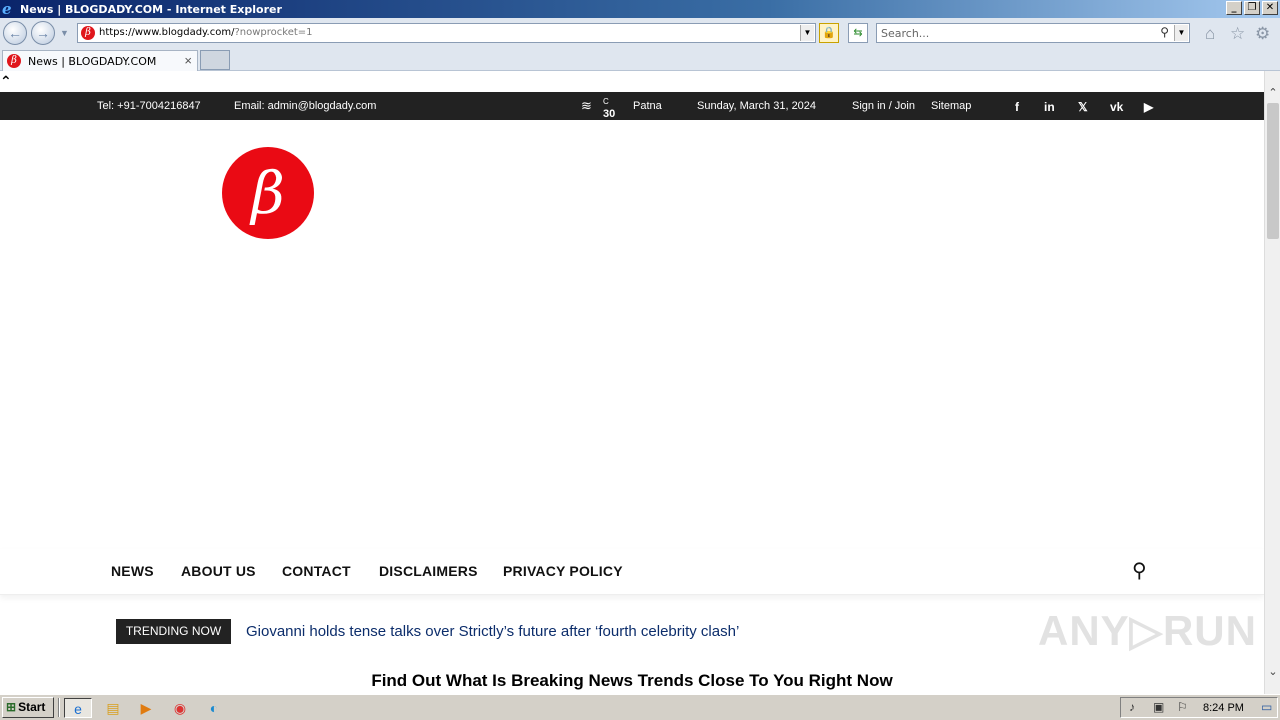 This screenshot has width=1280, height=720. Describe the element at coordinates (606, 101) in the screenshot. I see `temperature-unit: C` at that location.